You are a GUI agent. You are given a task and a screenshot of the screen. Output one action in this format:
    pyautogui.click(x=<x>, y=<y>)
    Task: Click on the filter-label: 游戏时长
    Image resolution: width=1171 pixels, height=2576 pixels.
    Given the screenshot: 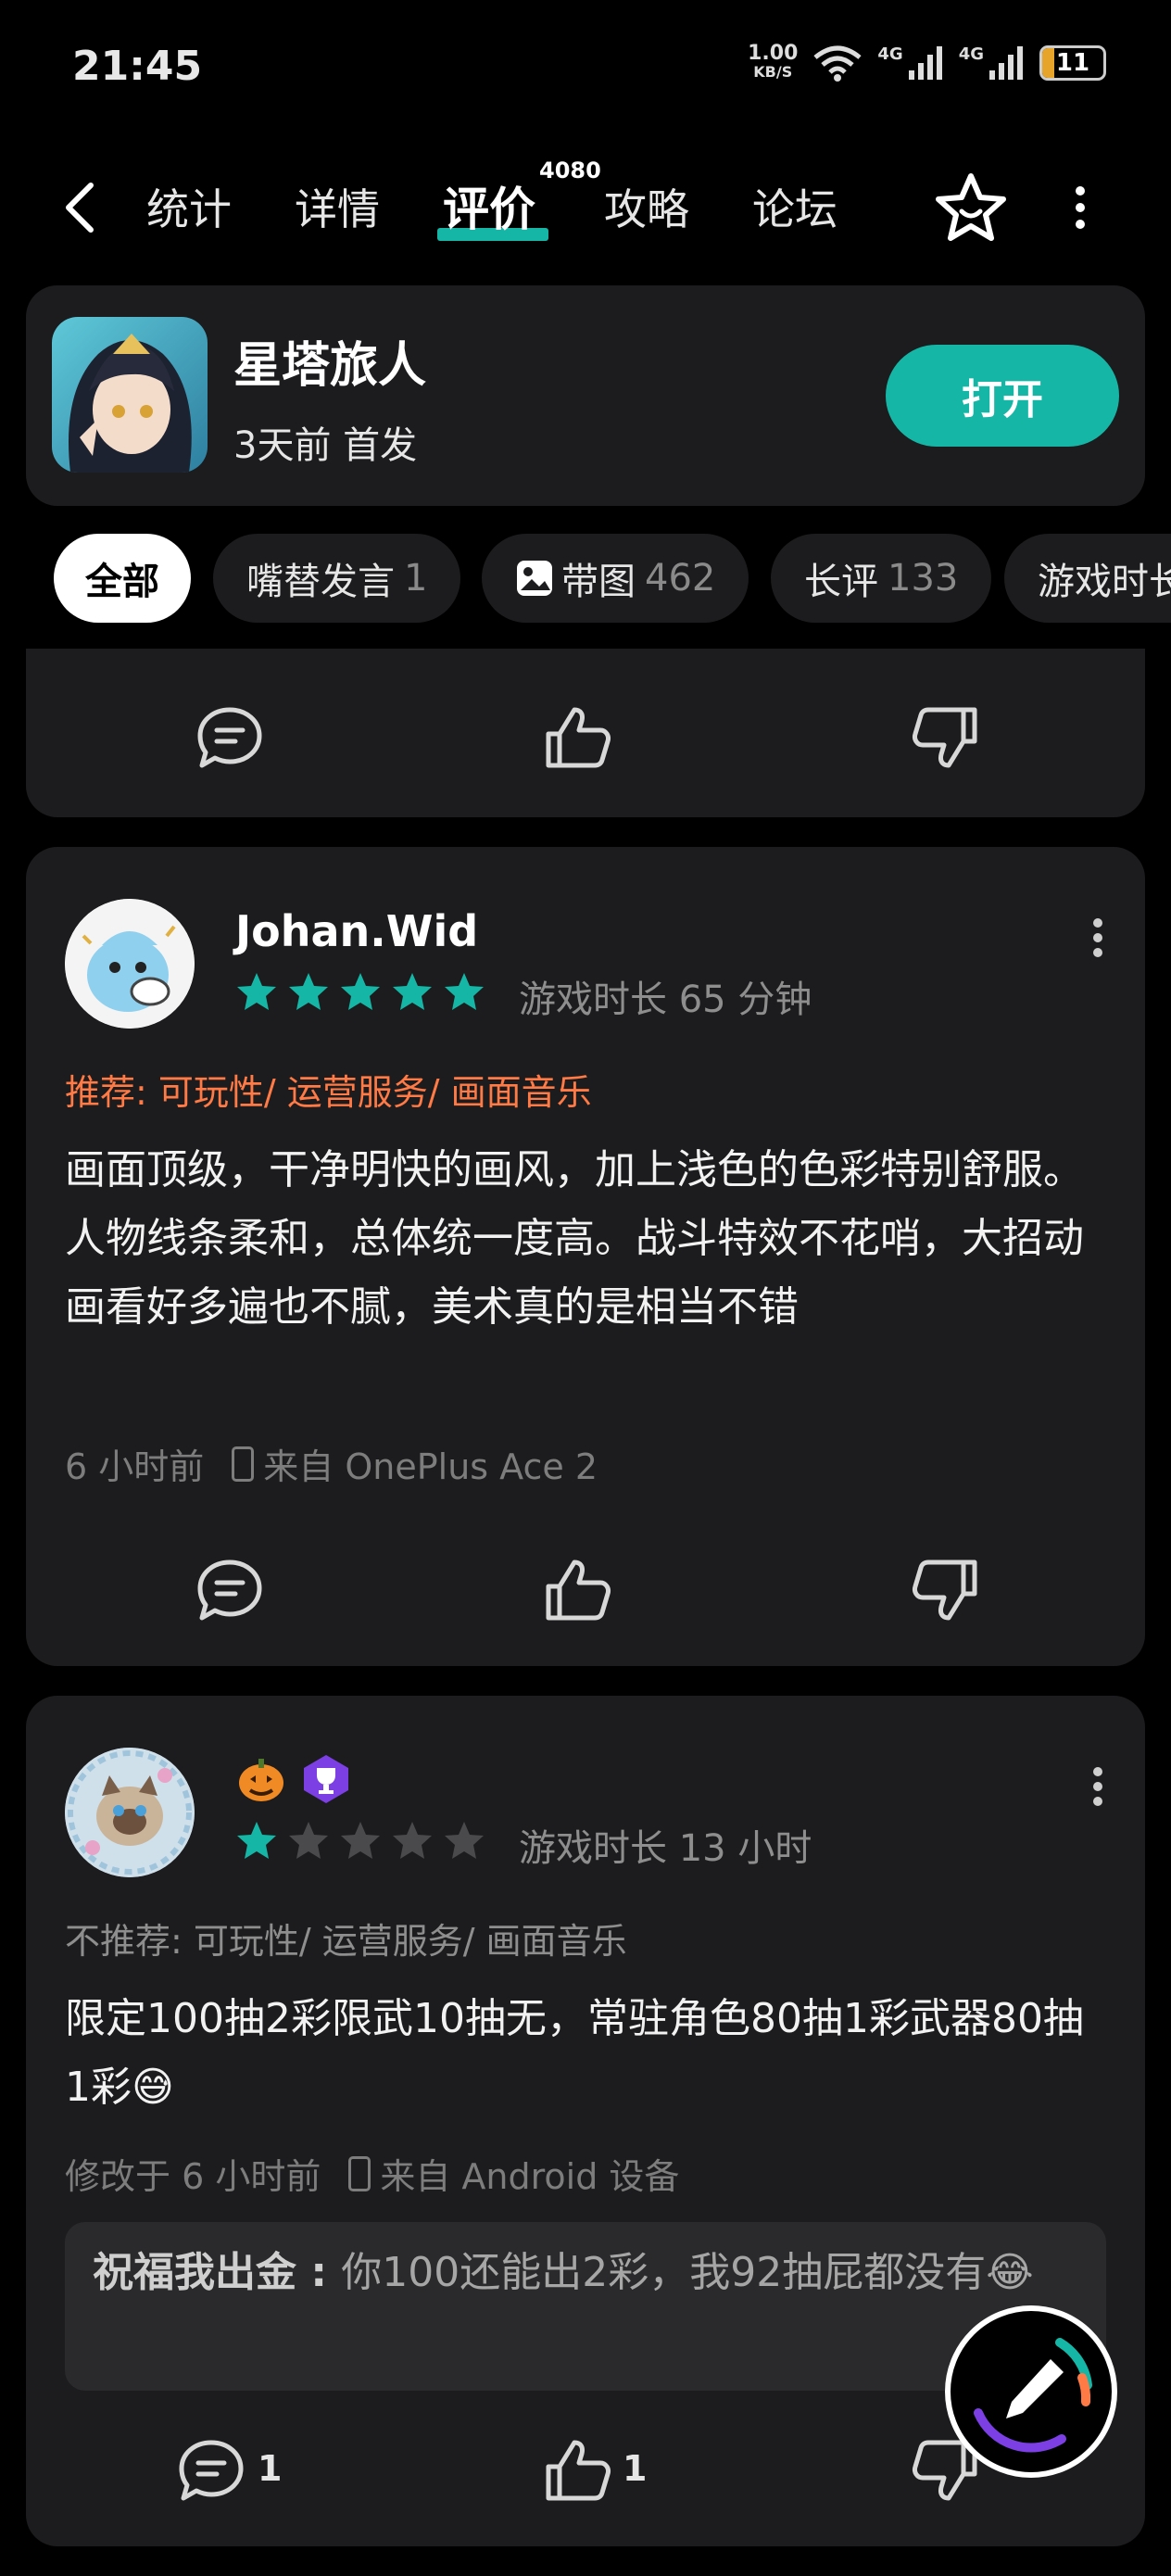 What is the action you would take?
    pyautogui.click(x=1105, y=582)
    